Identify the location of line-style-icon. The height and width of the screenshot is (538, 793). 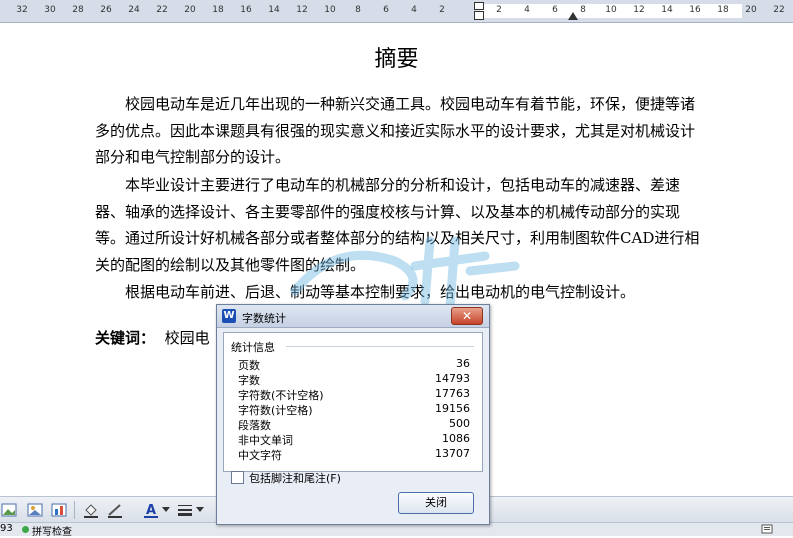
(185, 510).